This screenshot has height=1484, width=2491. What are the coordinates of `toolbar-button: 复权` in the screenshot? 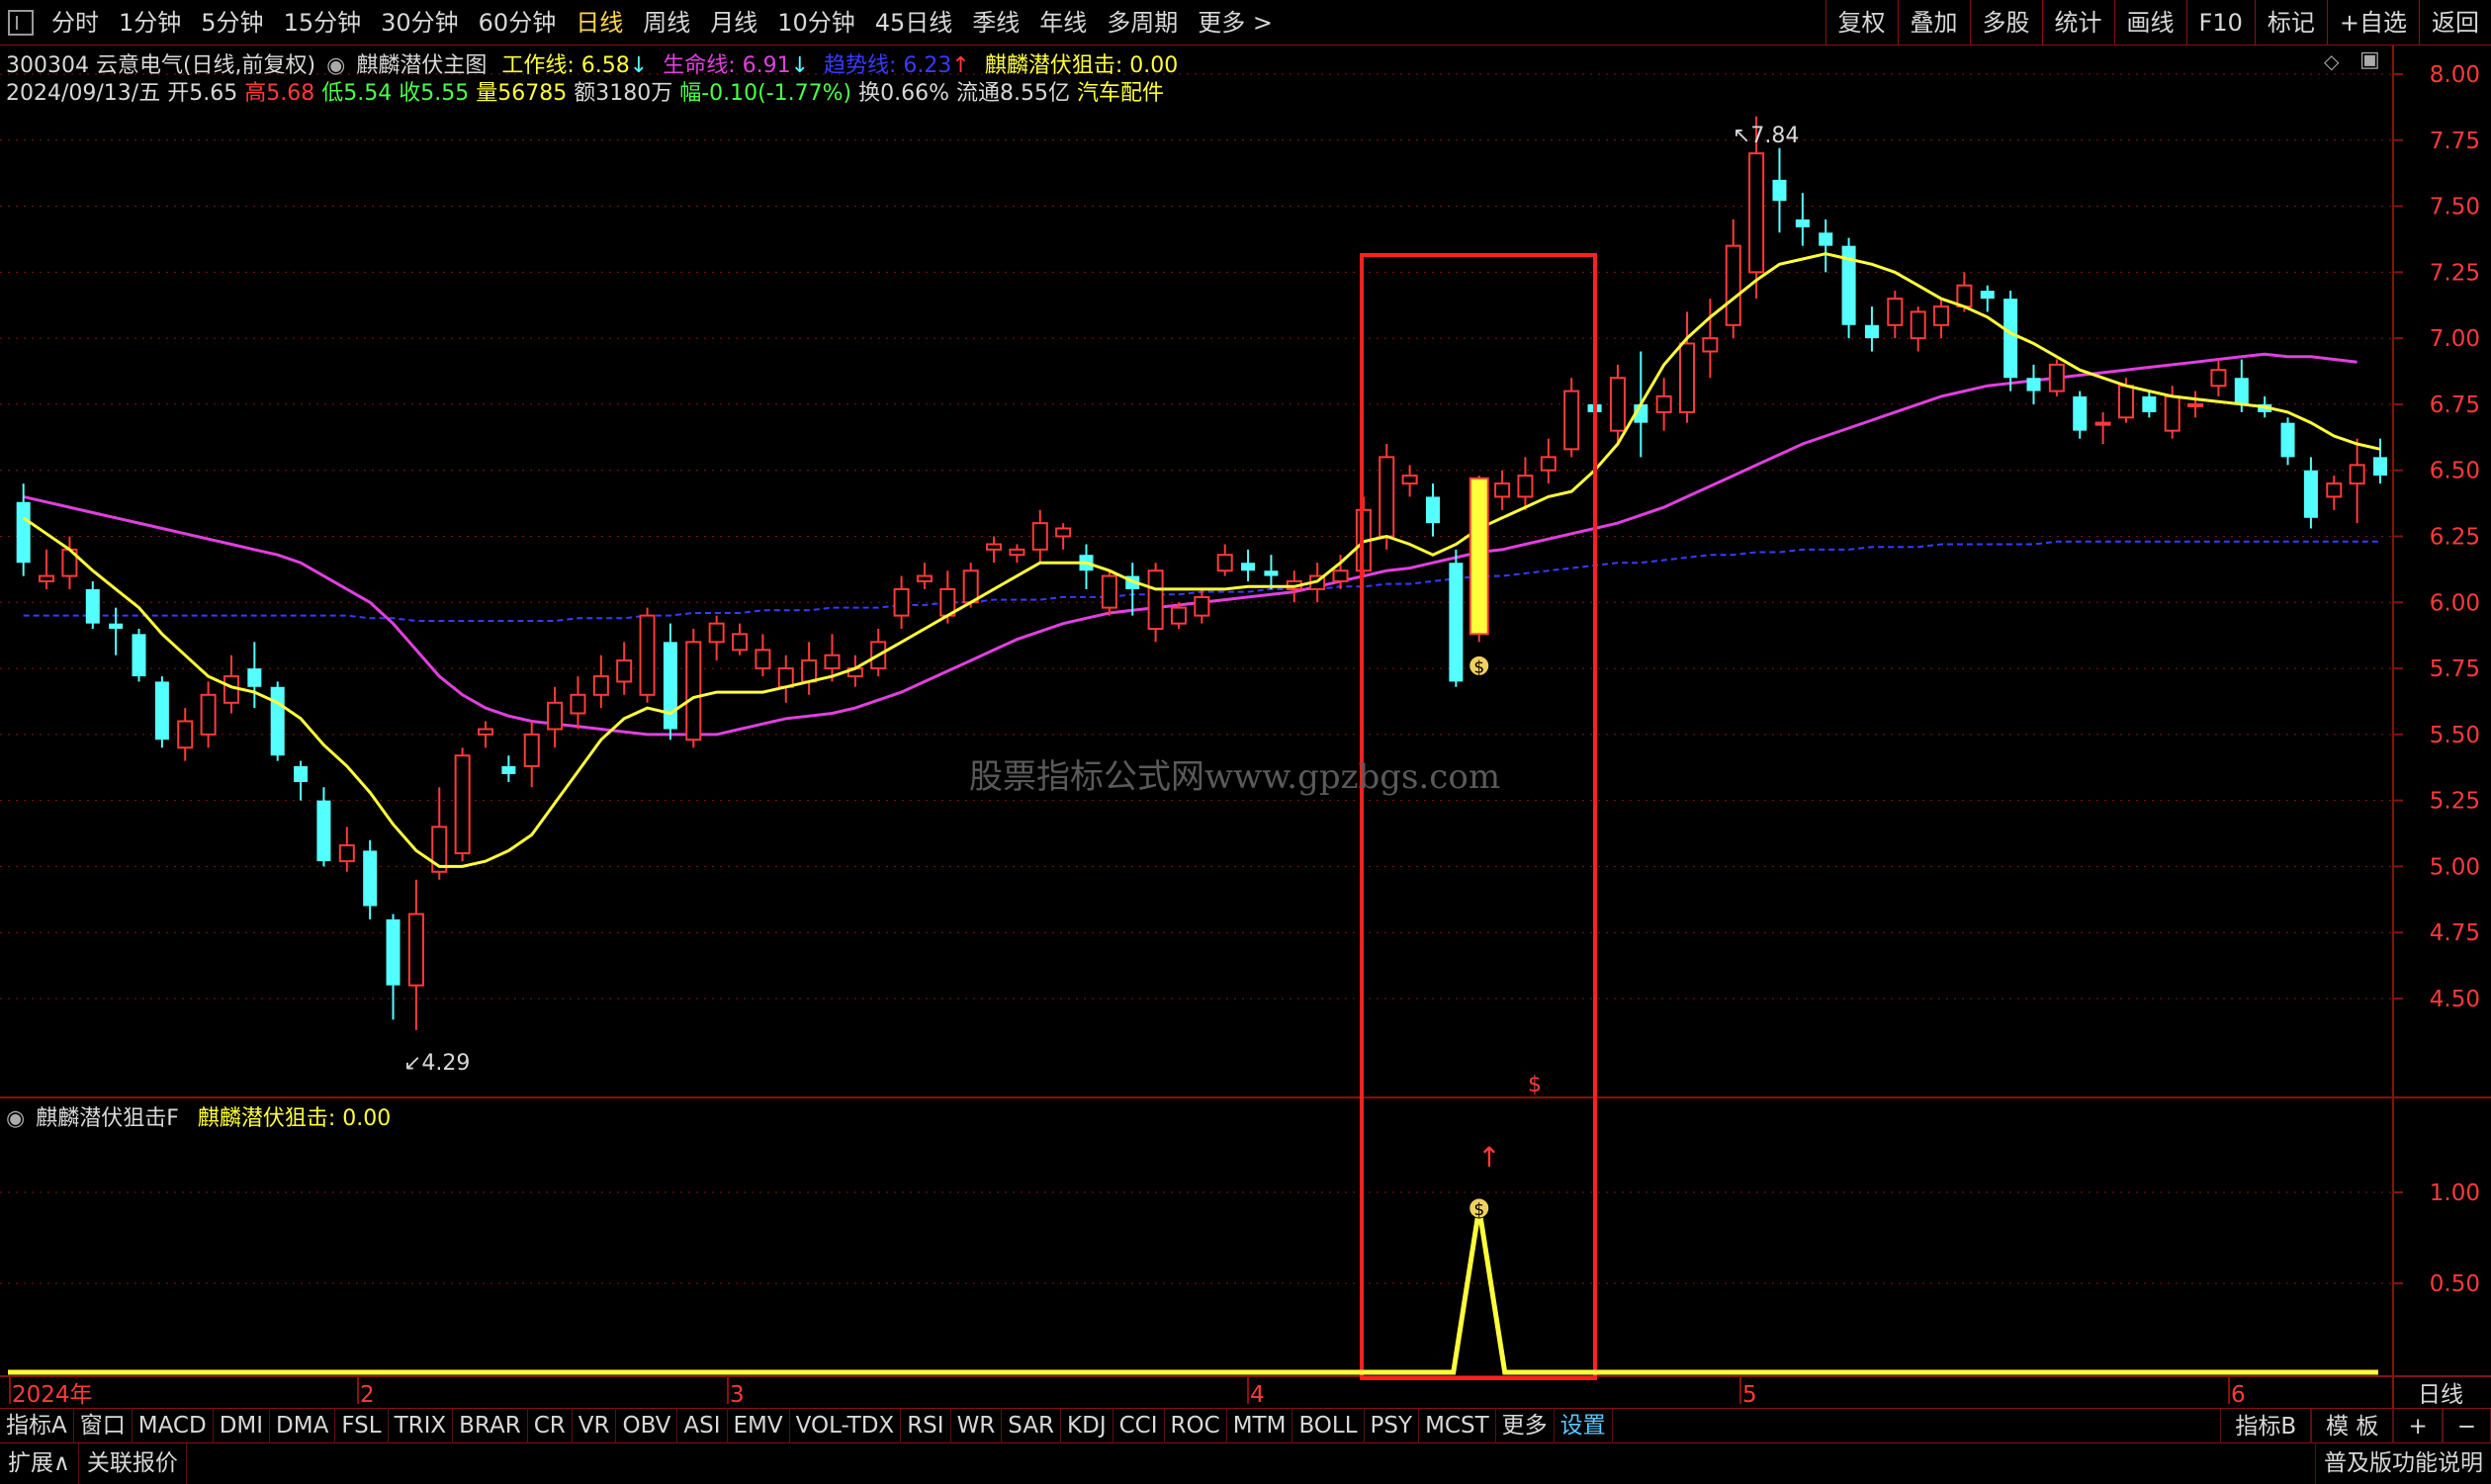 It's located at (1861, 22).